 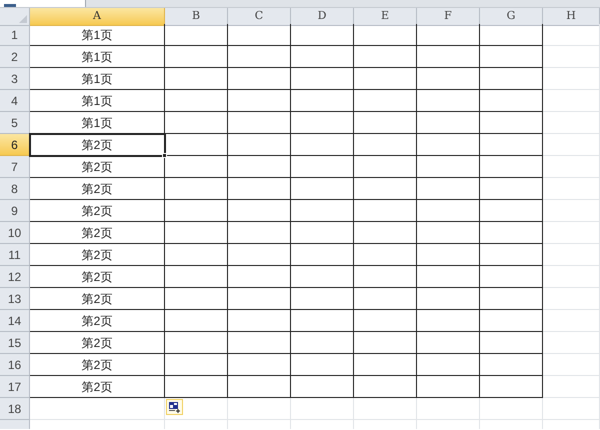 What do you see at coordinates (15, 211) in the screenshot?
I see `row-header: 9` at bounding box center [15, 211].